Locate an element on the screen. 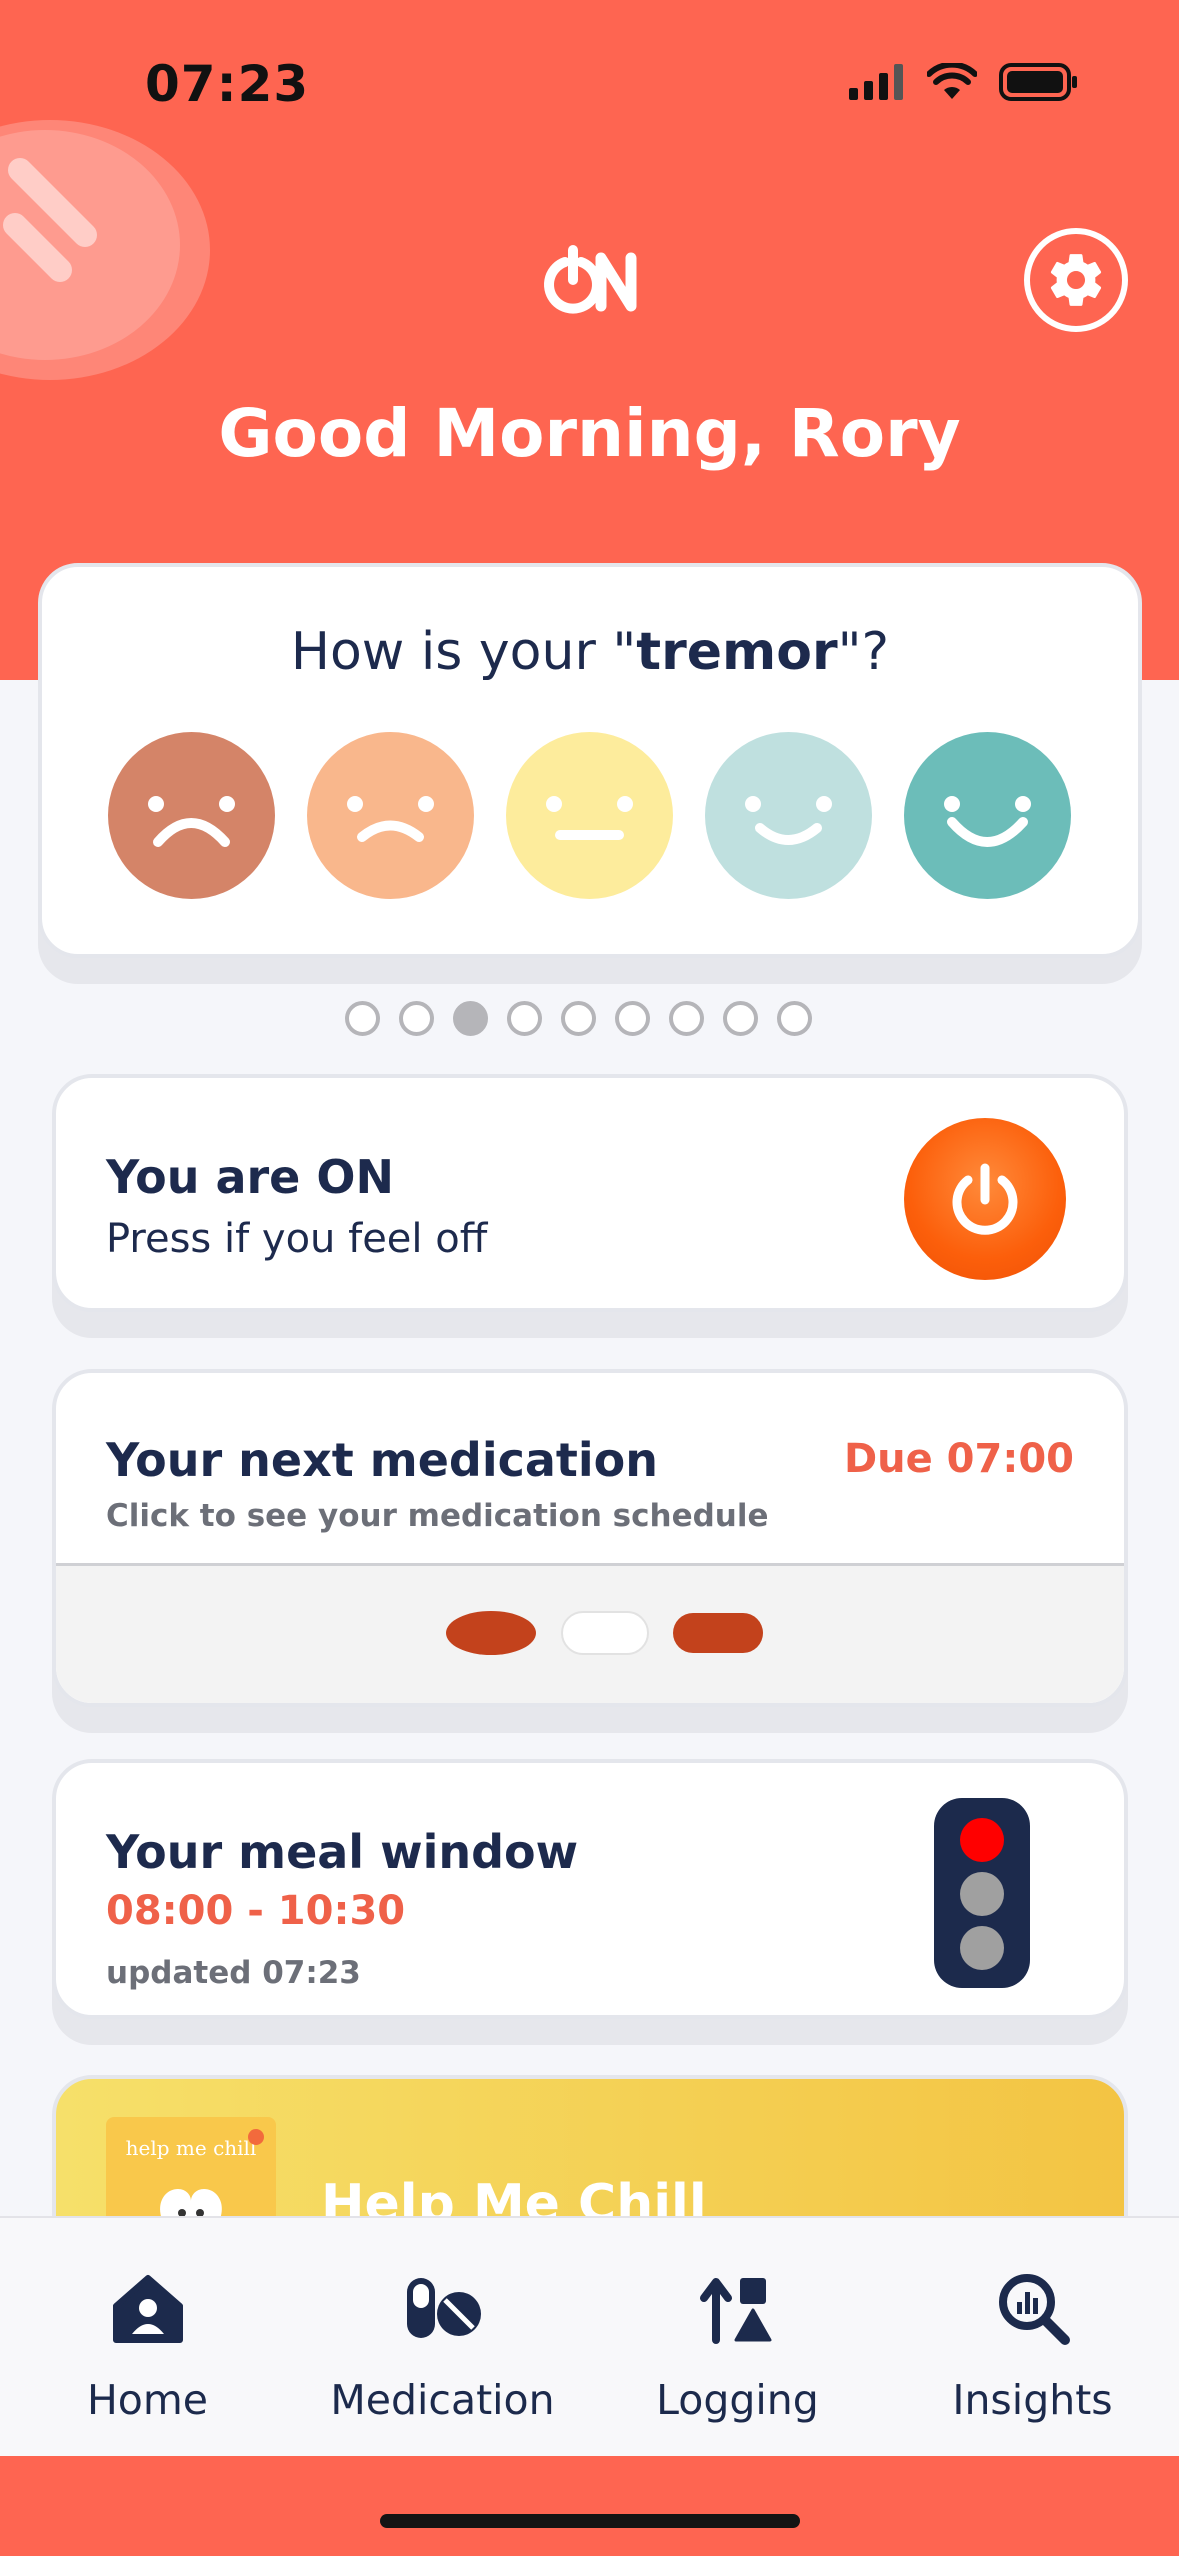  tab-bar: Home Medication Logging Insights is located at coordinates (589, 2336).